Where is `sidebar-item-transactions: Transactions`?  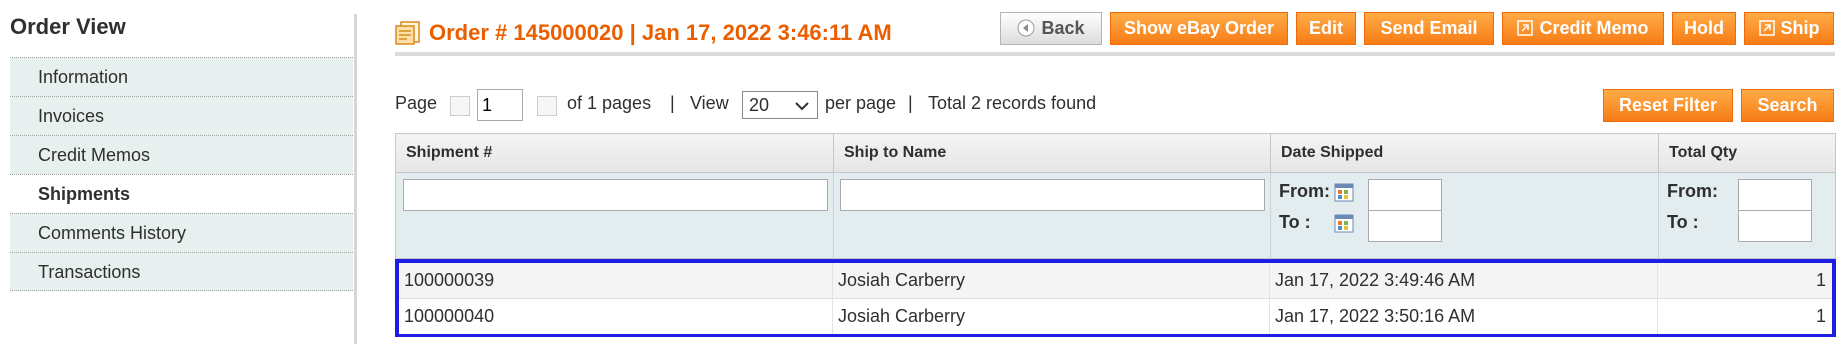 sidebar-item-transactions: Transactions is located at coordinates (181, 271).